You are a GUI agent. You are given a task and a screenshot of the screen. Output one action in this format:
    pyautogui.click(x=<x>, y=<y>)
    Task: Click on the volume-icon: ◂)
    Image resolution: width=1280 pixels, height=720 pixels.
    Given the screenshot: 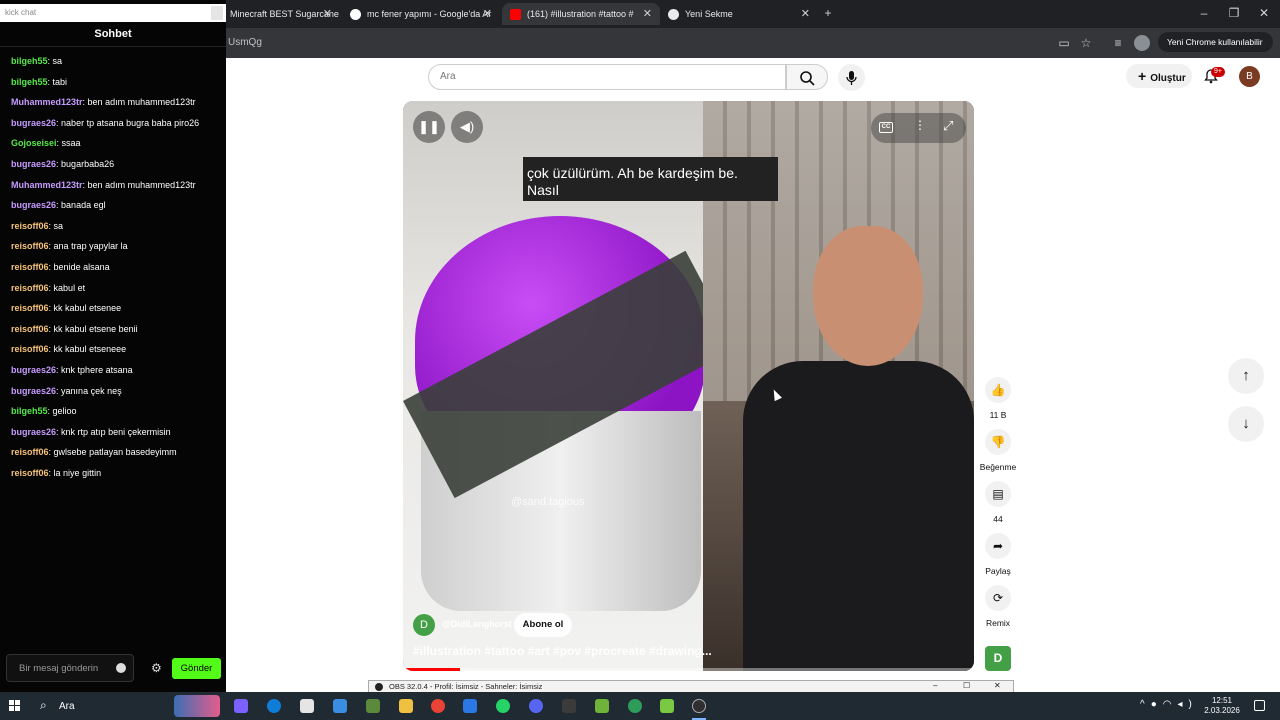 What is the action you would take?
    pyautogui.click(x=1187, y=704)
    